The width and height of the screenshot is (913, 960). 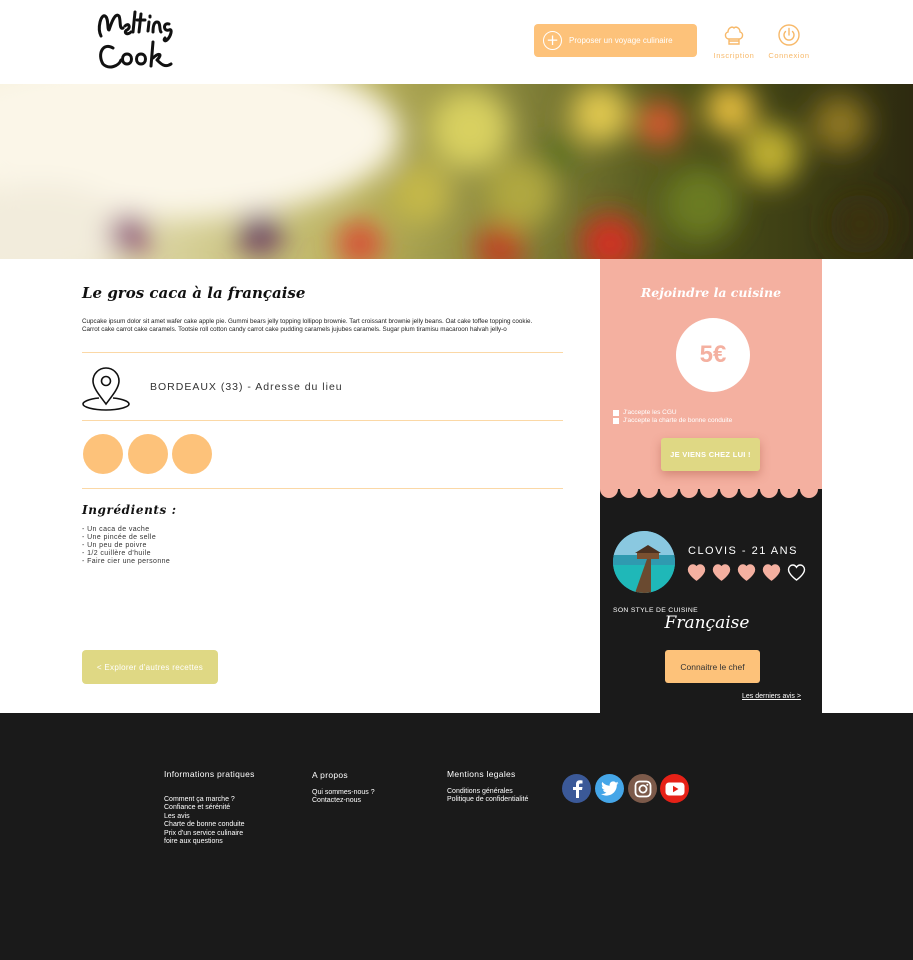 What do you see at coordinates (734, 55) in the screenshot?
I see `inscription-label: Inscription` at bounding box center [734, 55].